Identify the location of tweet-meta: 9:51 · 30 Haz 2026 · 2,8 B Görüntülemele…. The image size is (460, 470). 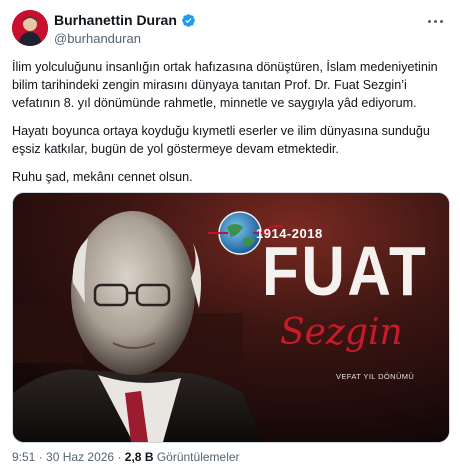
(126, 457).